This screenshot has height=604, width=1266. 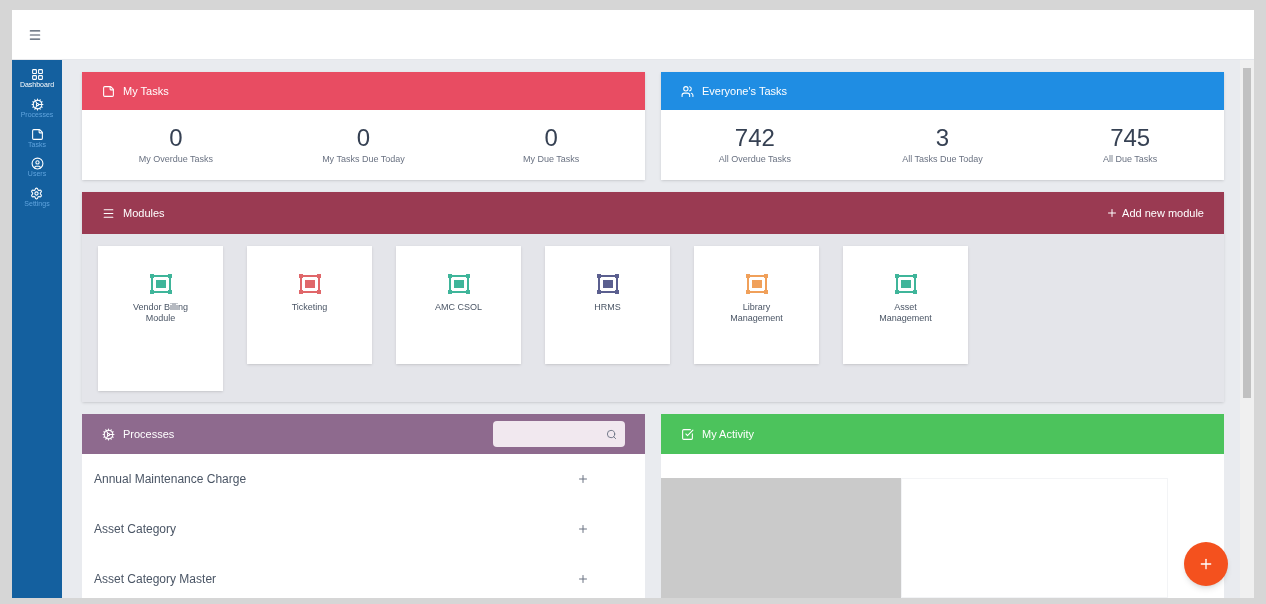 What do you see at coordinates (335, 479) in the screenshot?
I see `process-name: Annual Maintenance Charge` at bounding box center [335, 479].